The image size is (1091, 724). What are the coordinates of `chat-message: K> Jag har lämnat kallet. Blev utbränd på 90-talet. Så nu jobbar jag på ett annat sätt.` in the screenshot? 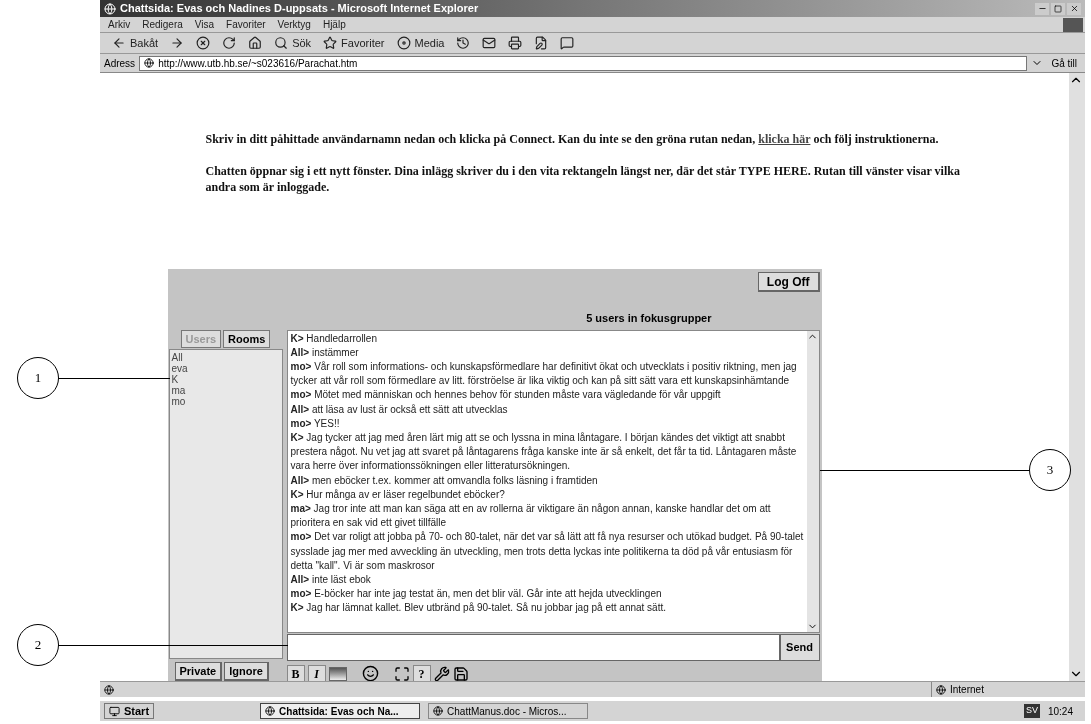 It's located at (479, 608).